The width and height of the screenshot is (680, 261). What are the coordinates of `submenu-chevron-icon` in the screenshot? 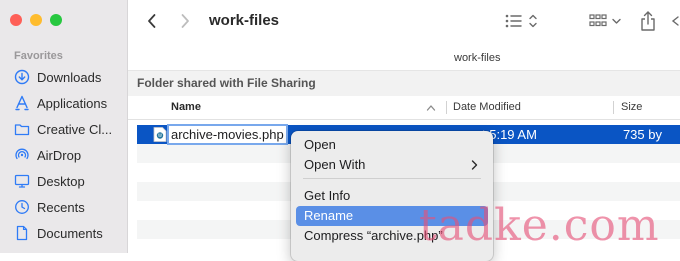 It's located at (474, 165).